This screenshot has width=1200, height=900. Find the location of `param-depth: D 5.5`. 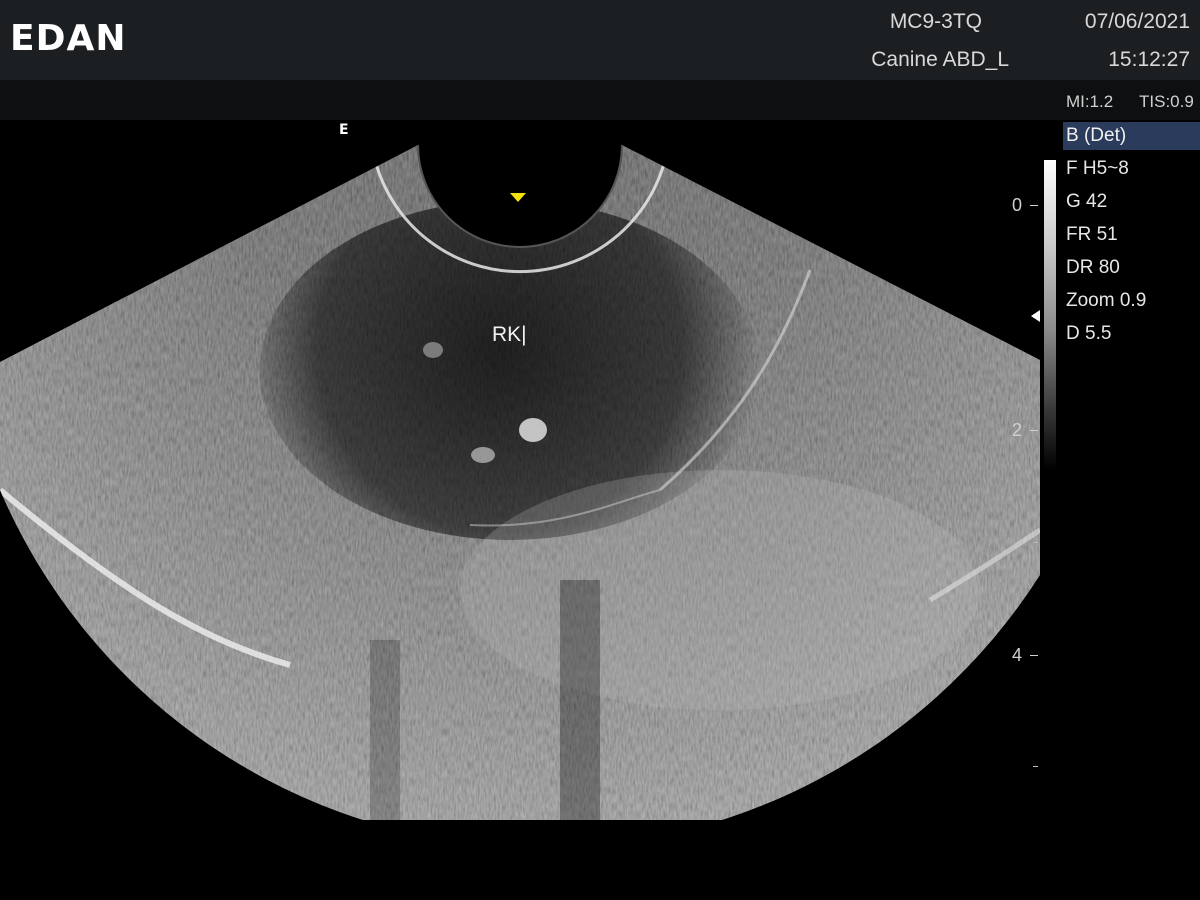

param-depth: D 5.5 is located at coordinates (1088, 334).